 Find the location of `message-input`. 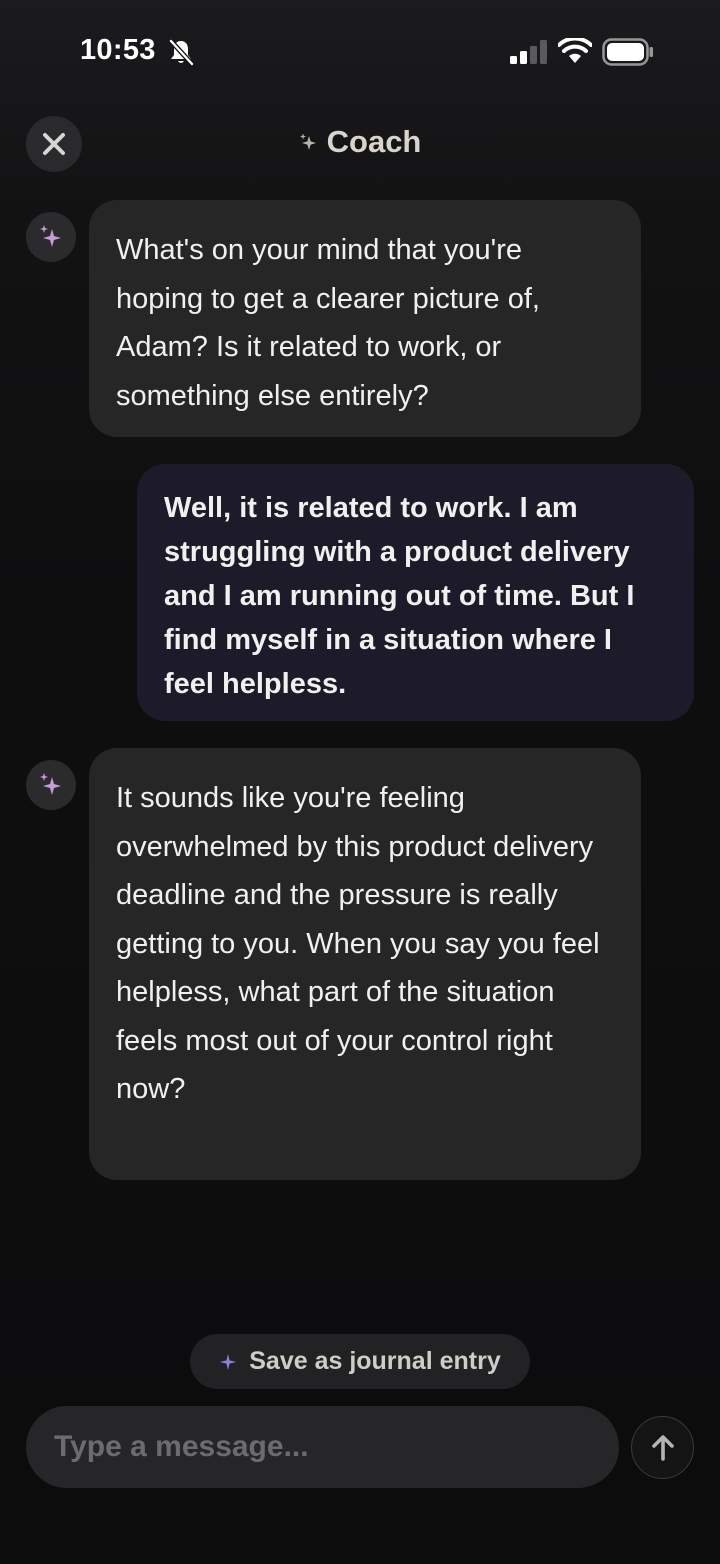

message-input is located at coordinates (322, 1447).